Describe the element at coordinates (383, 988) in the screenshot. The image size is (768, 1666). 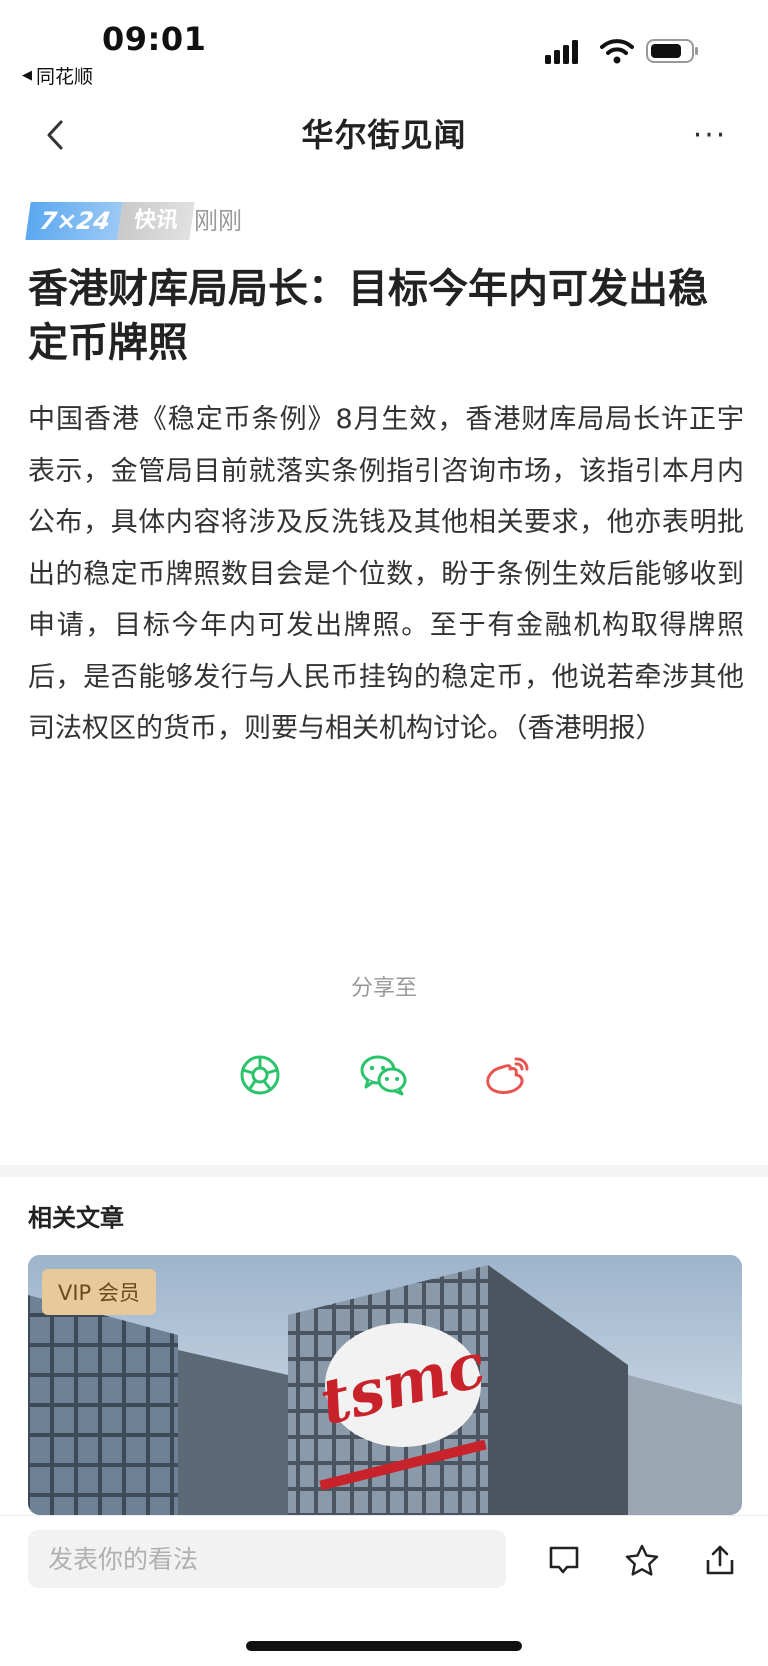
I see `share-label: 分享至` at that location.